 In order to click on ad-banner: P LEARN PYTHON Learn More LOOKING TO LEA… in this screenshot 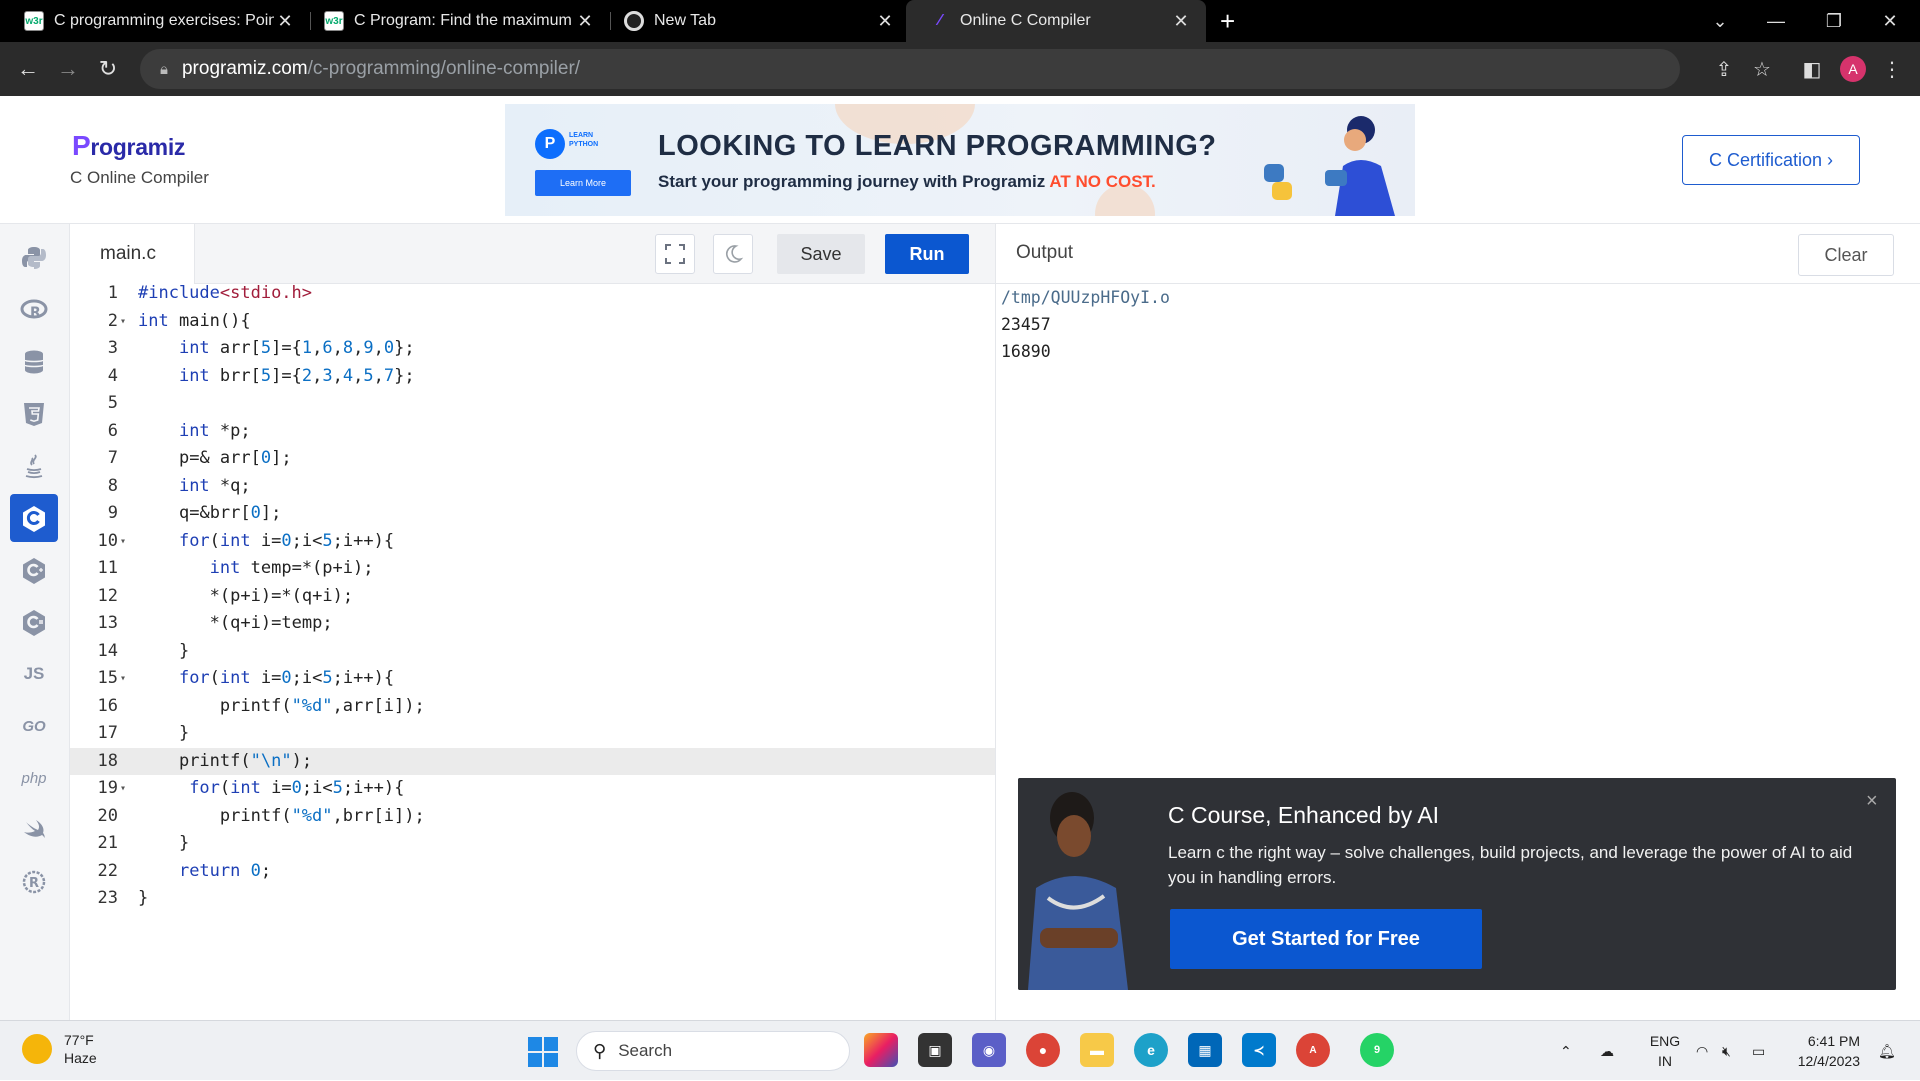, I will do `click(960, 160)`.